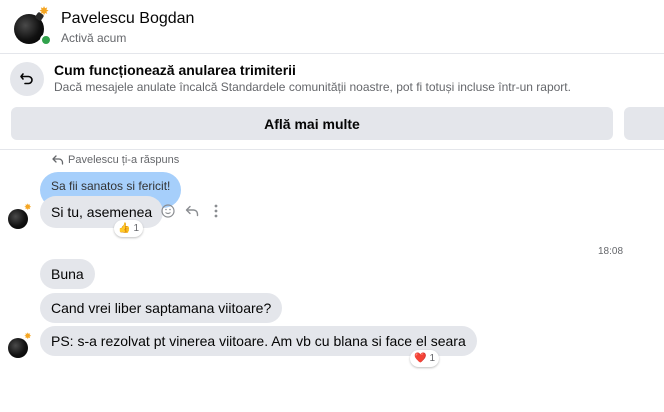  Describe the element at coordinates (58, 160) in the screenshot. I see `reply-arrow-icon` at that location.